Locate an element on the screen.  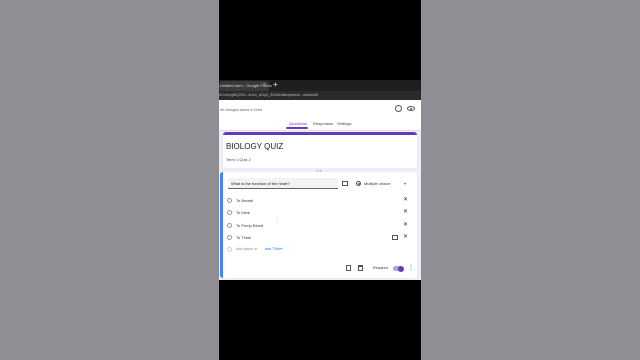
browser-tab-bar: Untitled form - Google Forms × + is located at coordinates (320, 85).